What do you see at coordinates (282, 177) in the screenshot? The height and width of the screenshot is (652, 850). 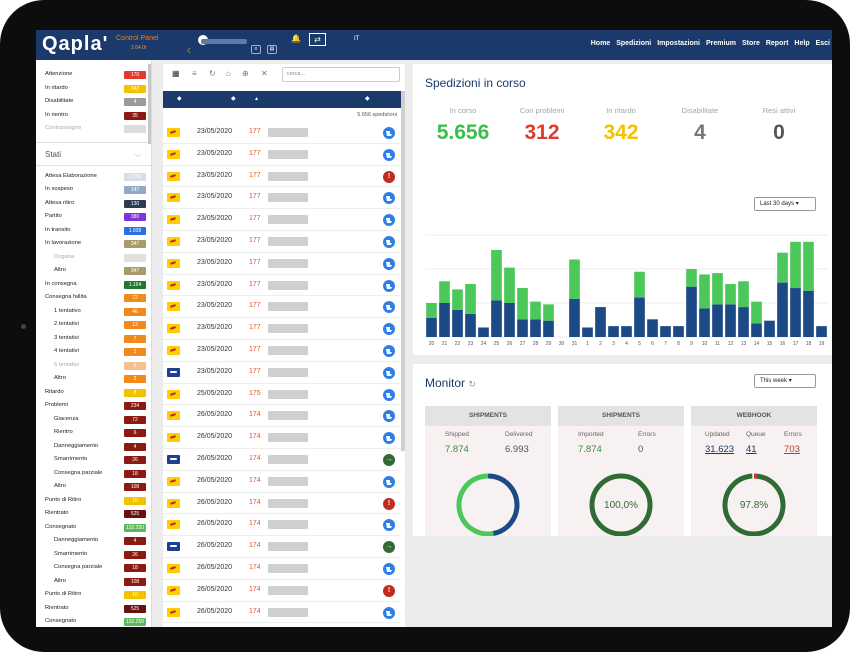 I see `table-row: 23/05/2020 177!` at bounding box center [282, 177].